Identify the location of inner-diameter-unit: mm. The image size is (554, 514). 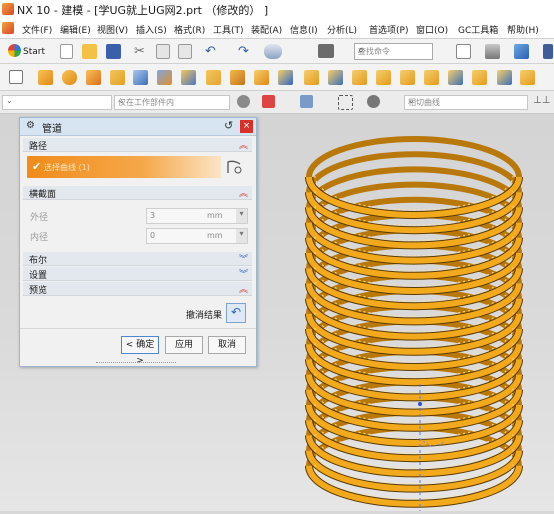
(215, 235).